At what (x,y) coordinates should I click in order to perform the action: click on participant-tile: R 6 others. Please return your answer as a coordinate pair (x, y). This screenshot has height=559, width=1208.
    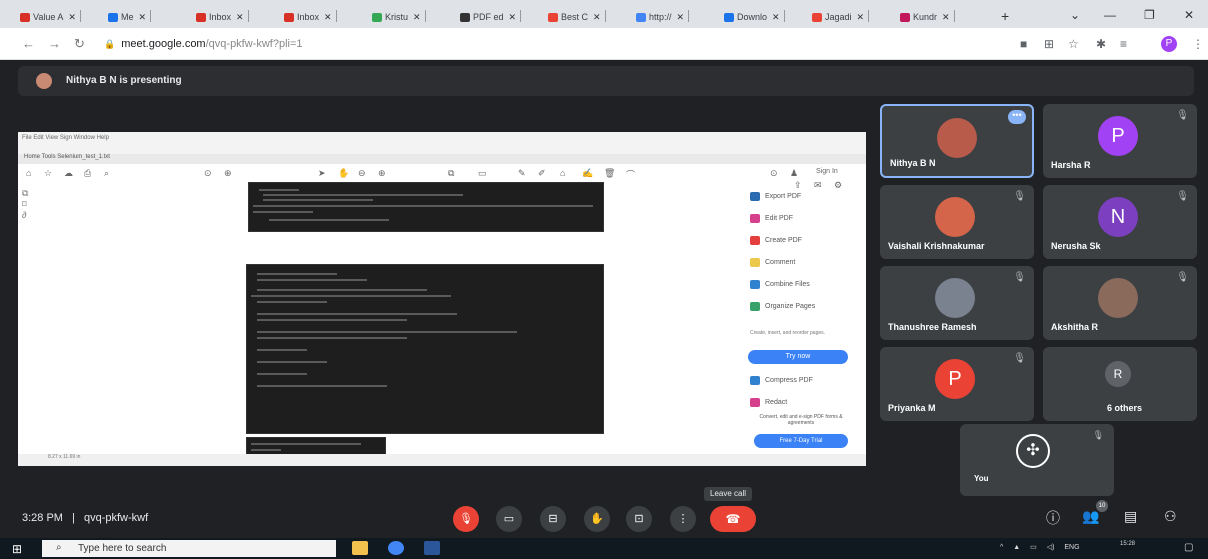
    Looking at the image, I should click on (1120, 384).